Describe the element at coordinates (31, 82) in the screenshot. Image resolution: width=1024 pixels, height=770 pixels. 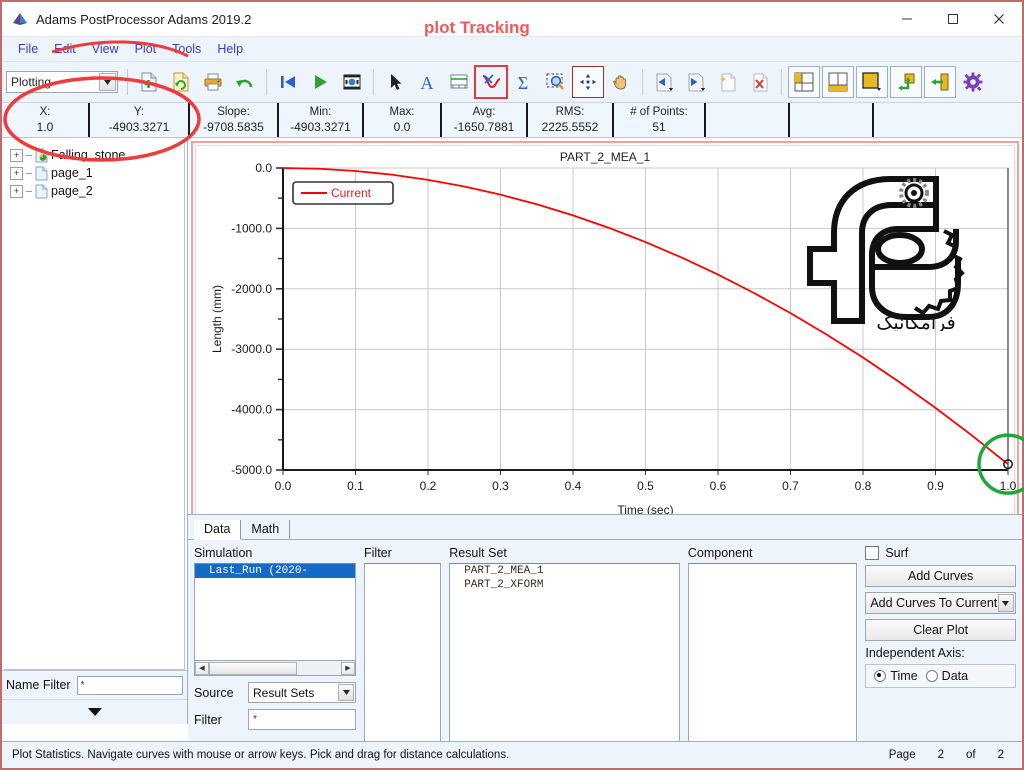
I see `mode-combo-value: Plotting` at that location.